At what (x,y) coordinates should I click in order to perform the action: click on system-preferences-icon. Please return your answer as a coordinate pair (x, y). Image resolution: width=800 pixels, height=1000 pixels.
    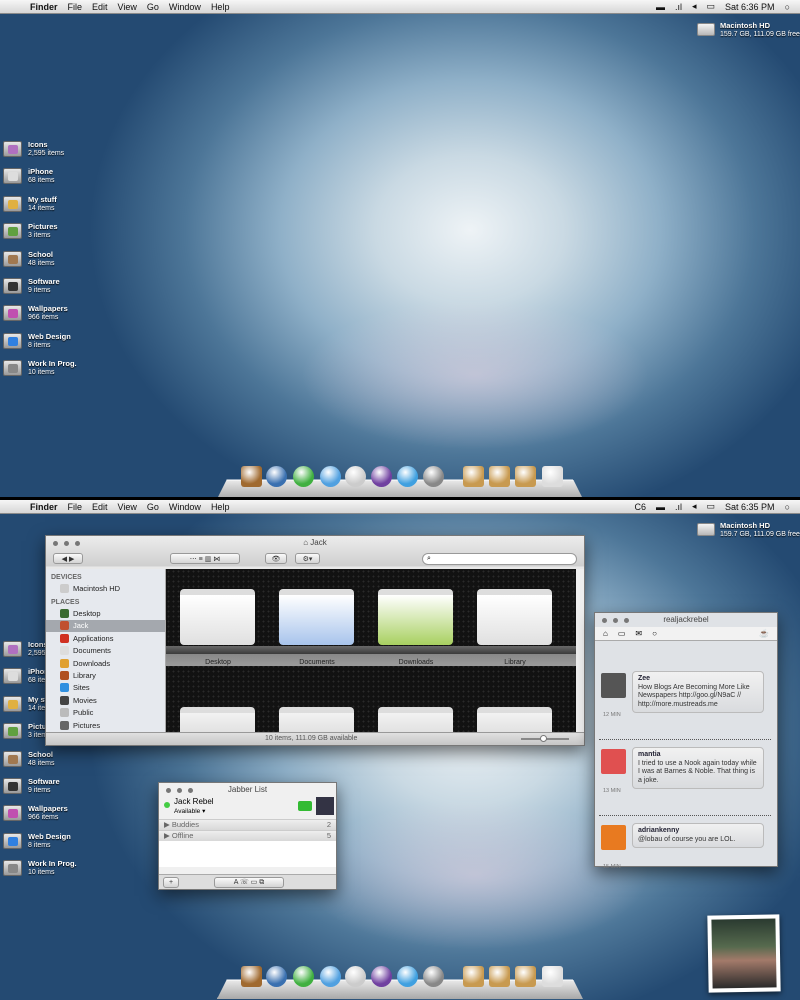
    Looking at the image, I should click on (433, 476).